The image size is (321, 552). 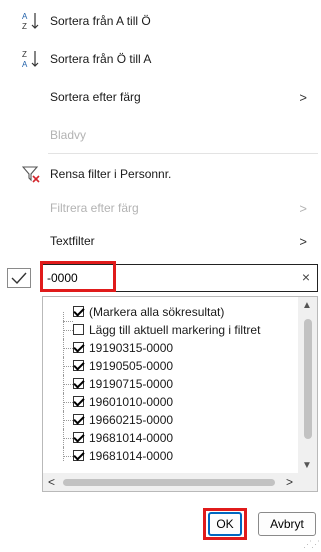 I want to click on select-all-item: (Markera alla sökresultat), so click(x=170, y=312).